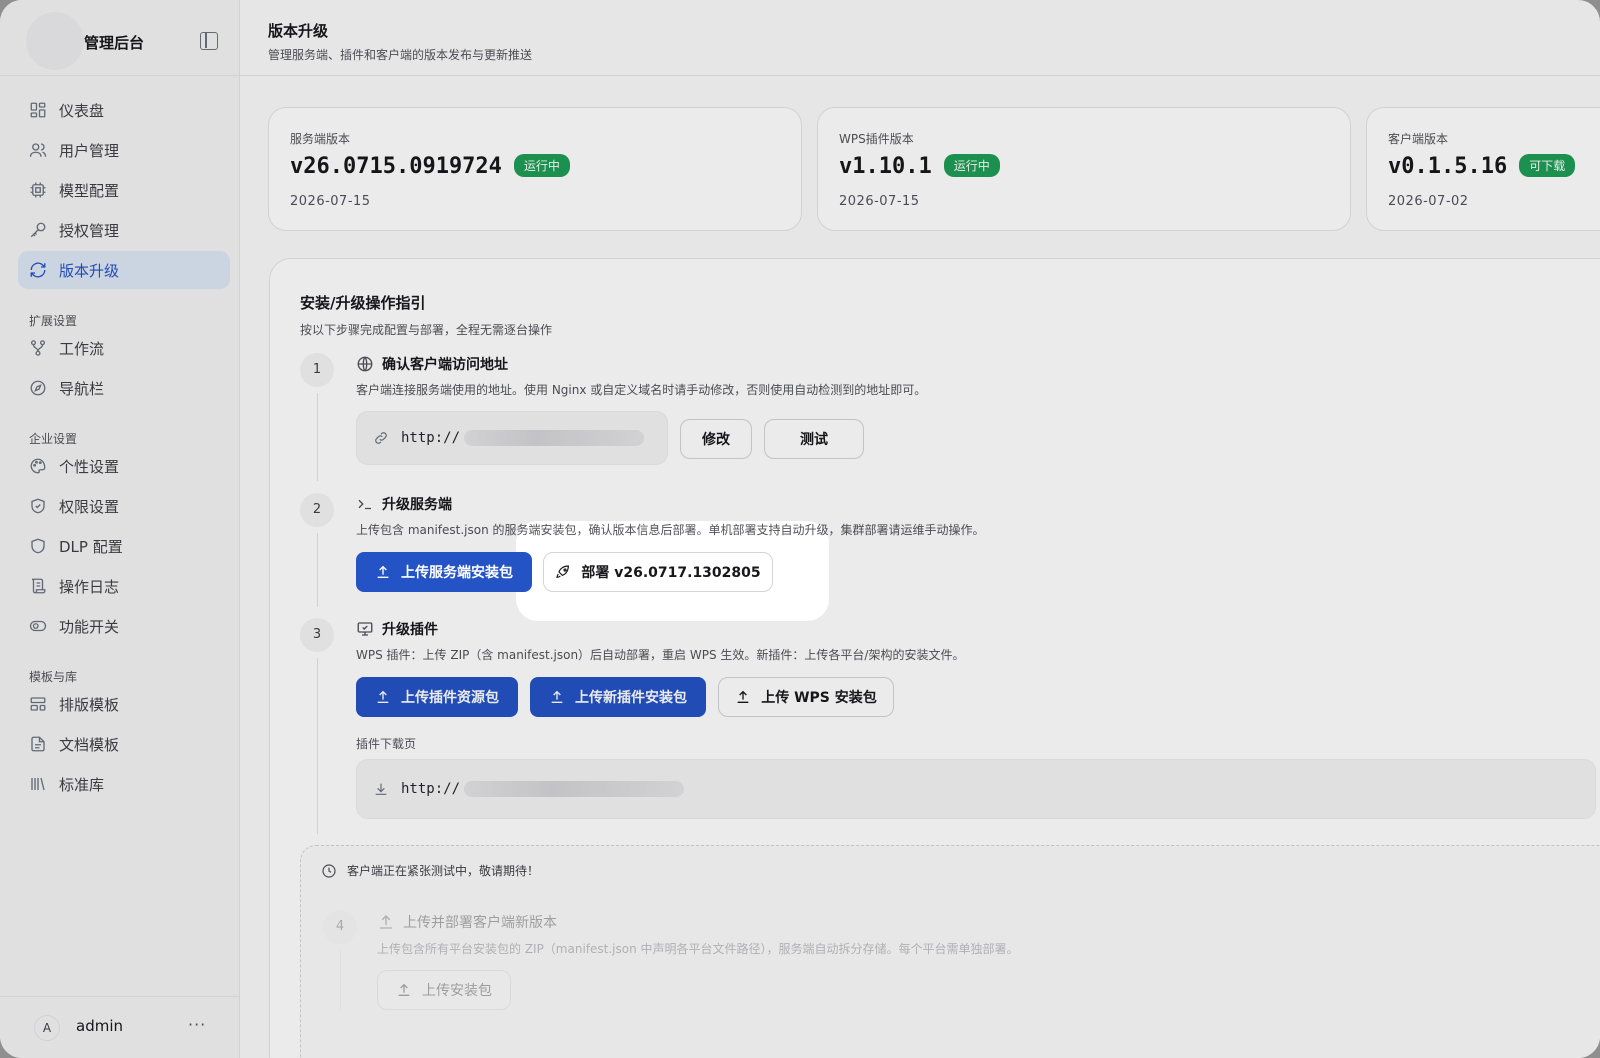  What do you see at coordinates (124, 466) in the screenshot?
I see `sidebar-item-personalize: 个性设置` at bounding box center [124, 466].